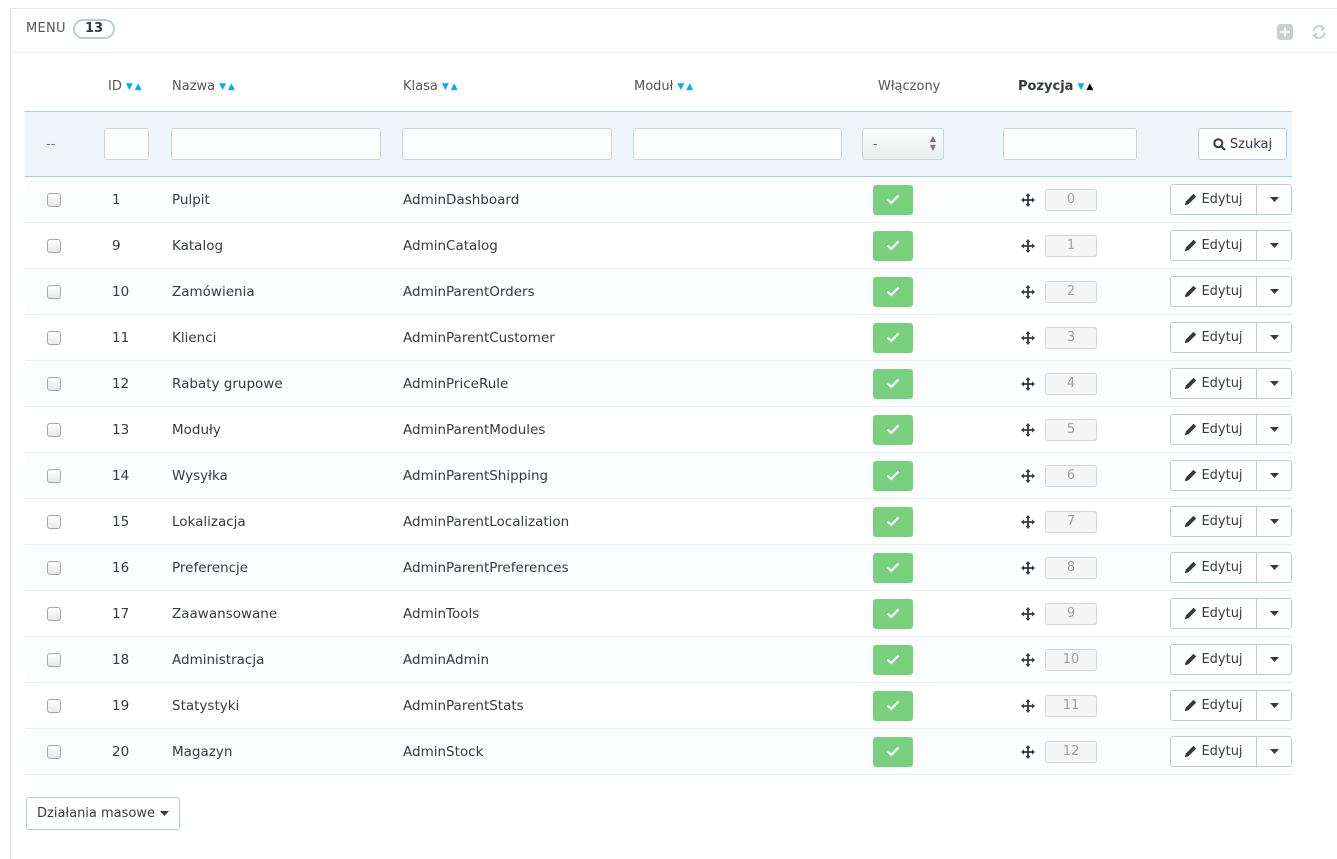  I want to click on bulk-actions-button: Działania masowe, so click(103, 813).